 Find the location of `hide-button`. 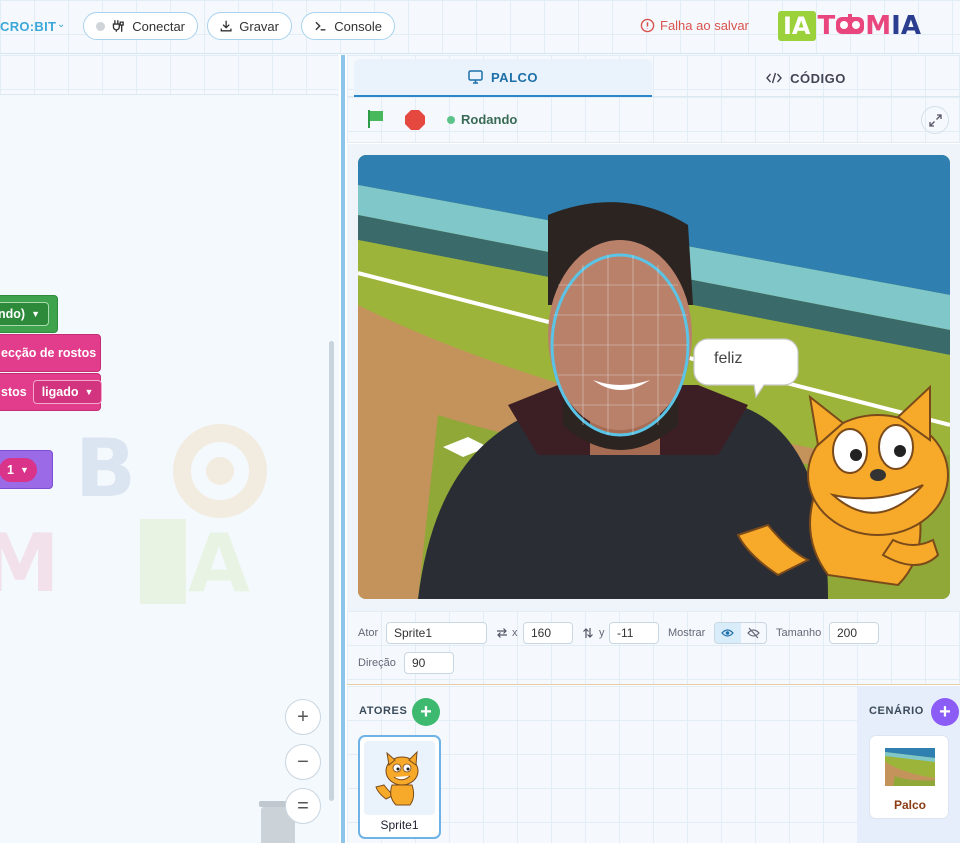

hide-button is located at coordinates (754, 633).